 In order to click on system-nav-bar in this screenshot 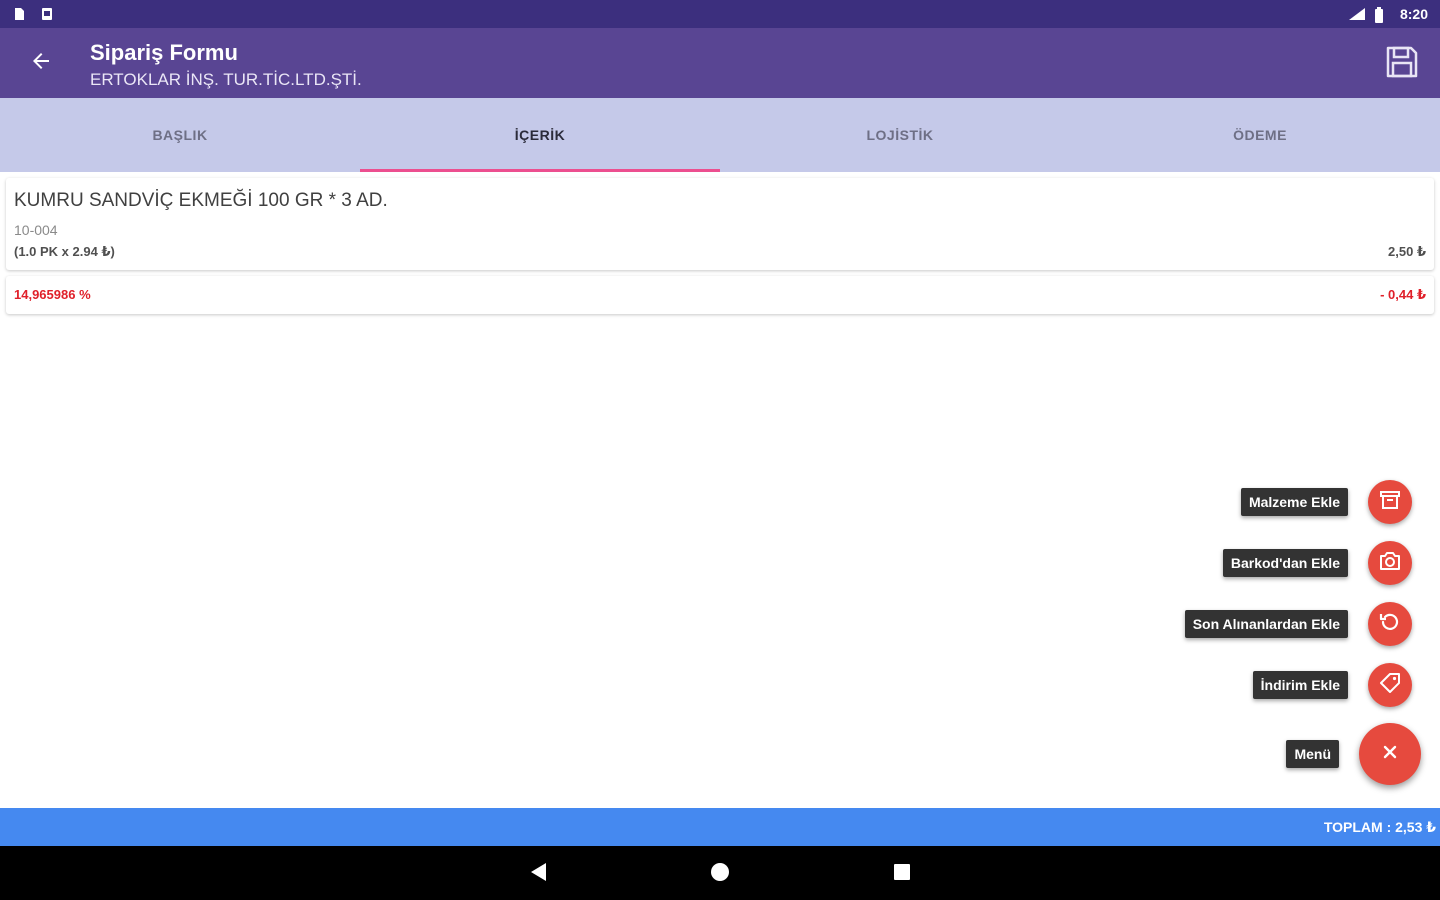, I will do `click(720, 873)`.